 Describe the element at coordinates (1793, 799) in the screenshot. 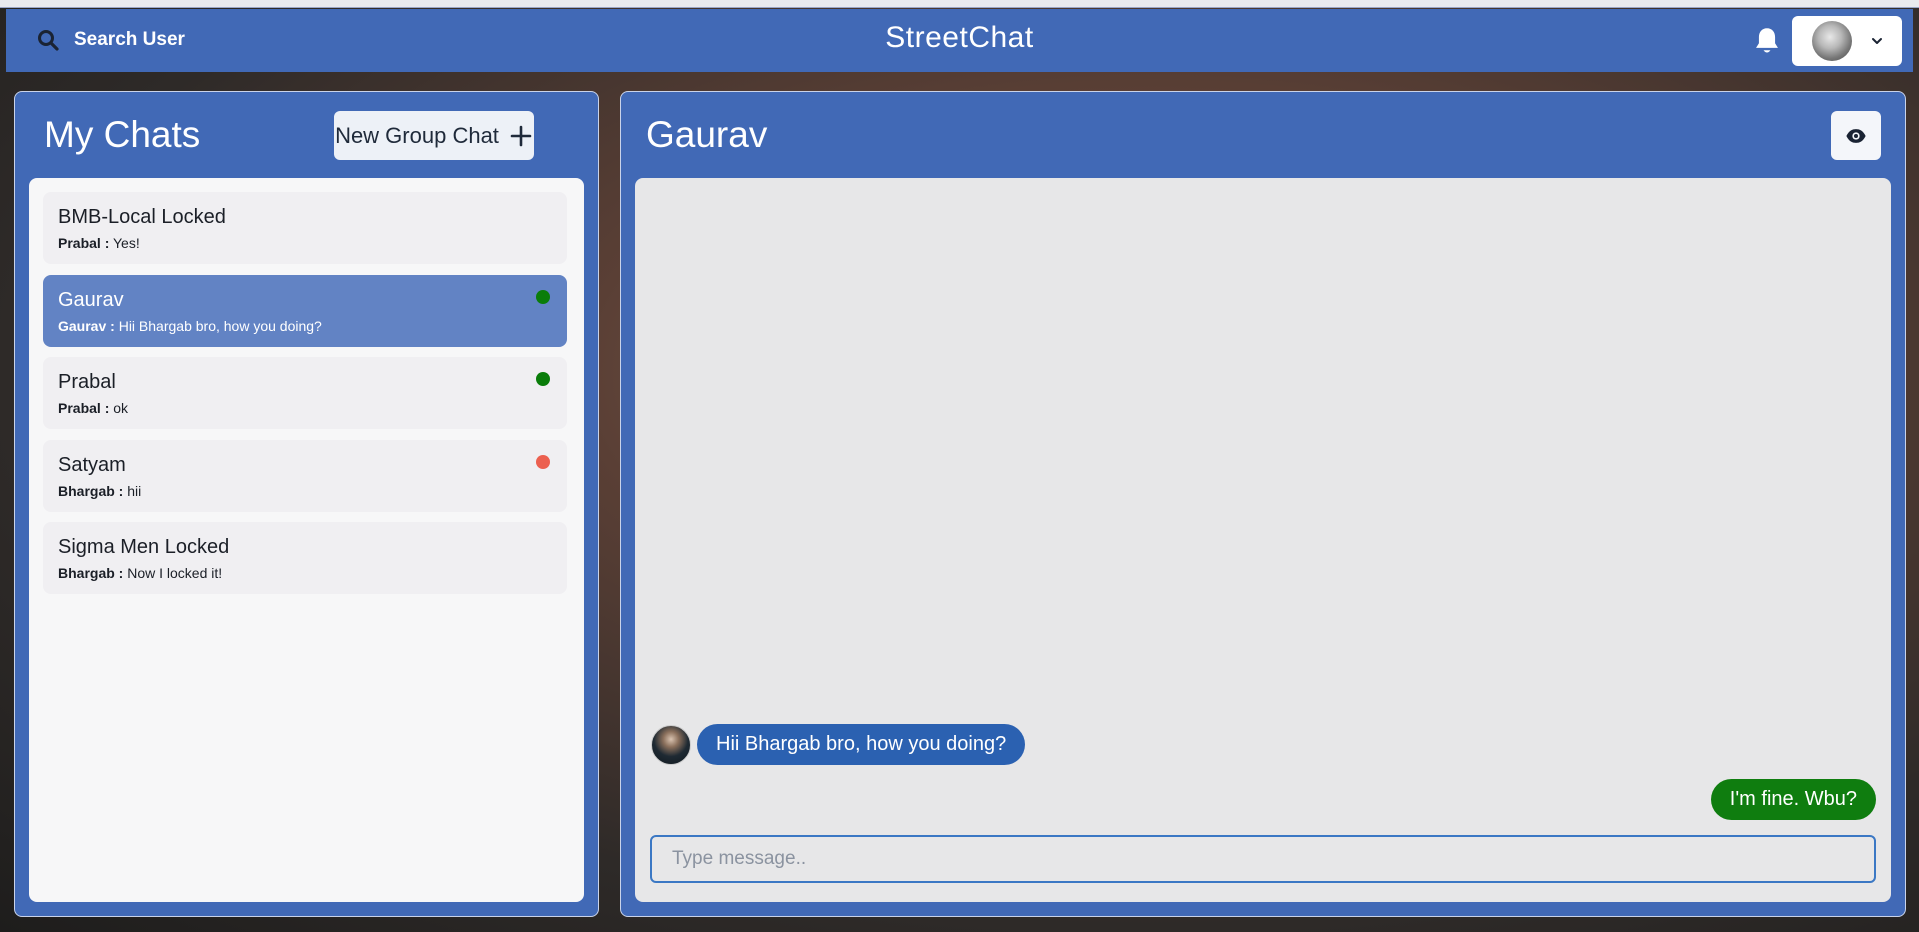

I see `outgoing-message-bubble: I'm fine. Wbu?` at that location.